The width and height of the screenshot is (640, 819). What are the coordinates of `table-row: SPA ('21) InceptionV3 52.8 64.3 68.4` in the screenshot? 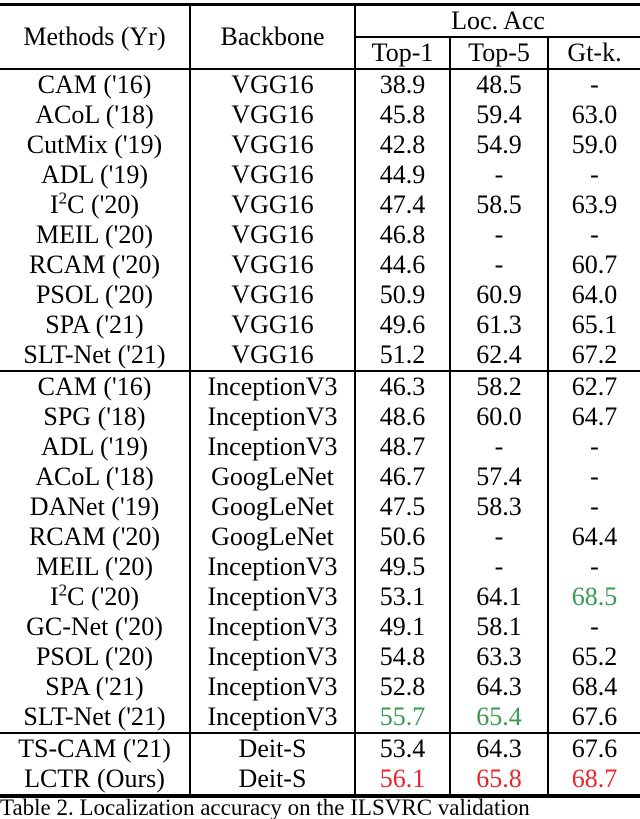 It's located at (320, 687).